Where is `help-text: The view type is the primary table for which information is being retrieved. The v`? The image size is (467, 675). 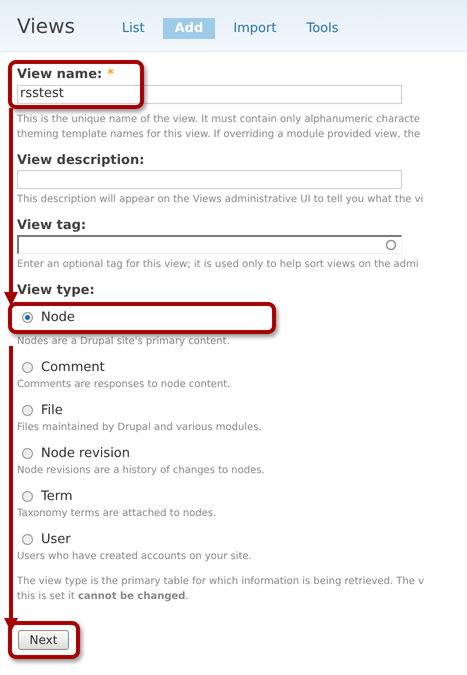
help-text: The view type is the primary table for which information is being retrieved. The v is located at coordinates (221, 581).